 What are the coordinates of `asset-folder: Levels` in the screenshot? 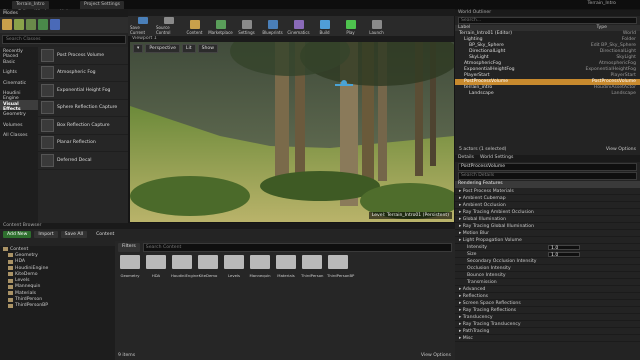 It's located at (234, 268).